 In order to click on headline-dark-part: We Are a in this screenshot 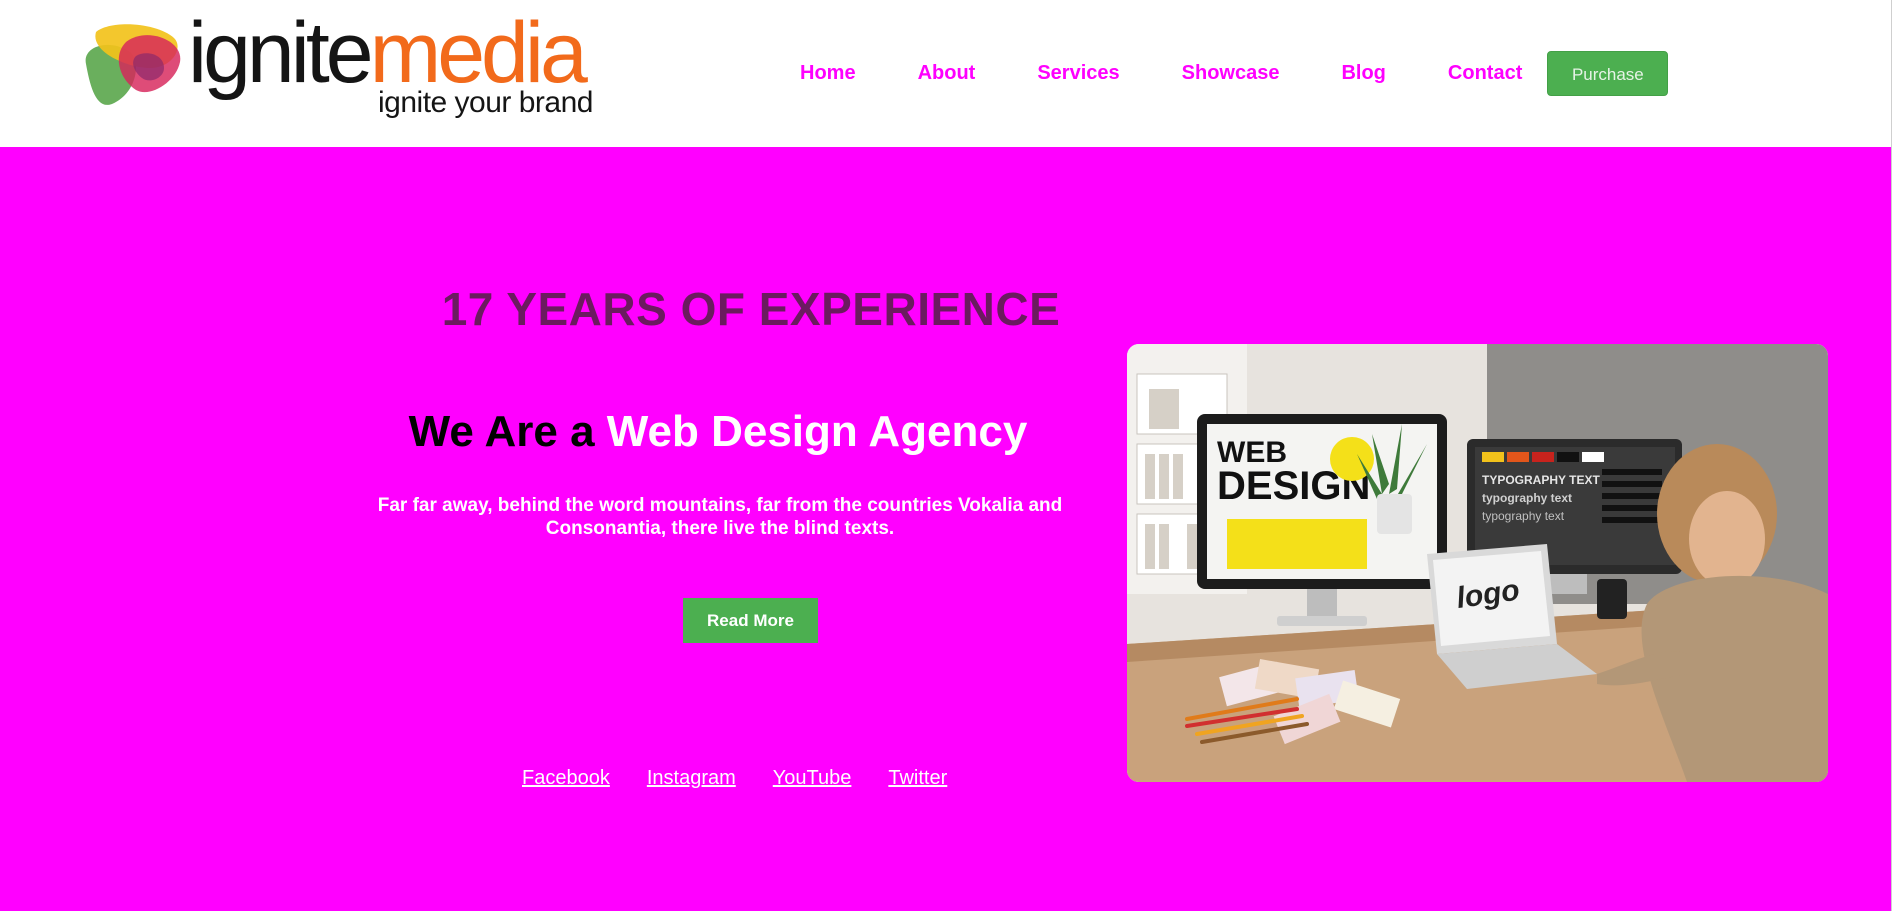, I will do `click(501, 431)`.